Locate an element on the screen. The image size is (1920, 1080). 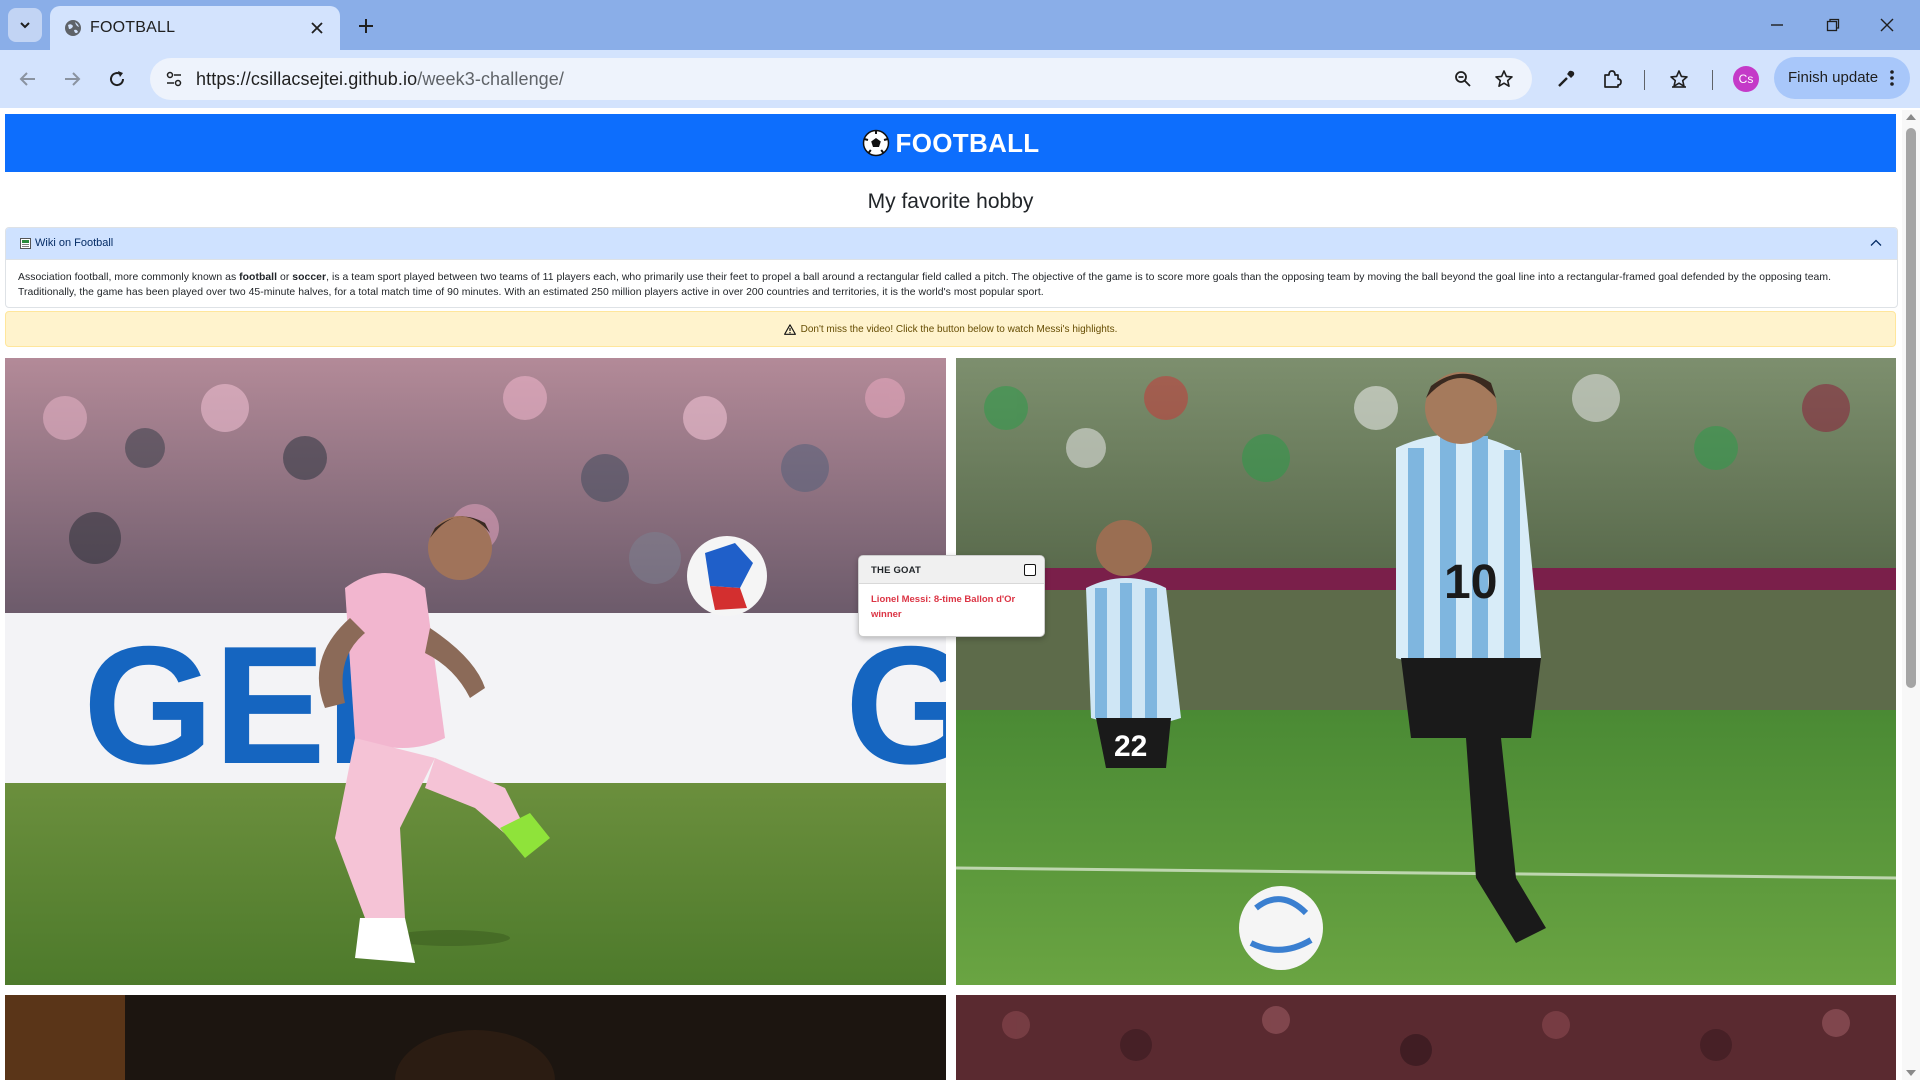
back-button is located at coordinates (28, 79).